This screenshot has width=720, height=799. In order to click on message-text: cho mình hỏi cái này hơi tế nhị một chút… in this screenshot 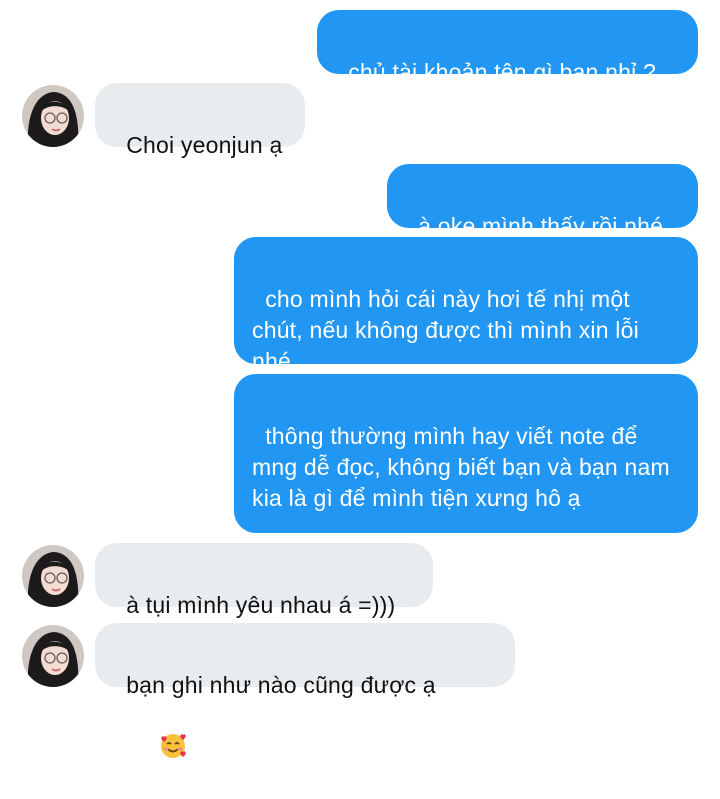, I will do `click(449, 330)`.